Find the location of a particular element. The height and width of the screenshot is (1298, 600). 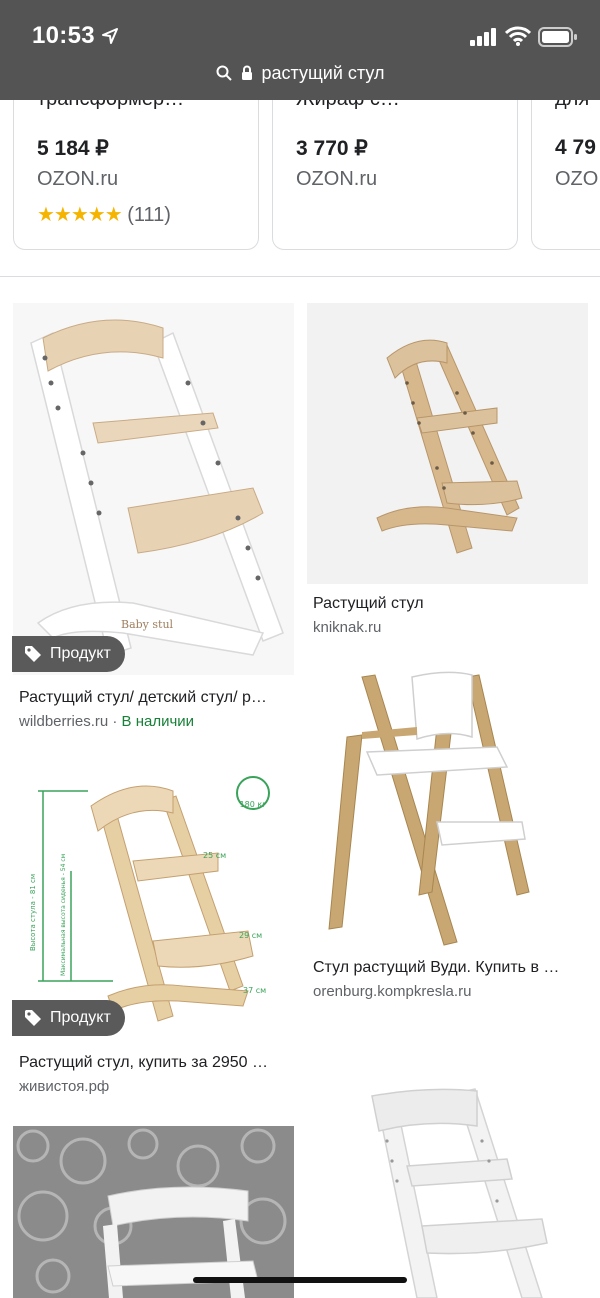

plywood-growing-chair-image is located at coordinates (447, 443).